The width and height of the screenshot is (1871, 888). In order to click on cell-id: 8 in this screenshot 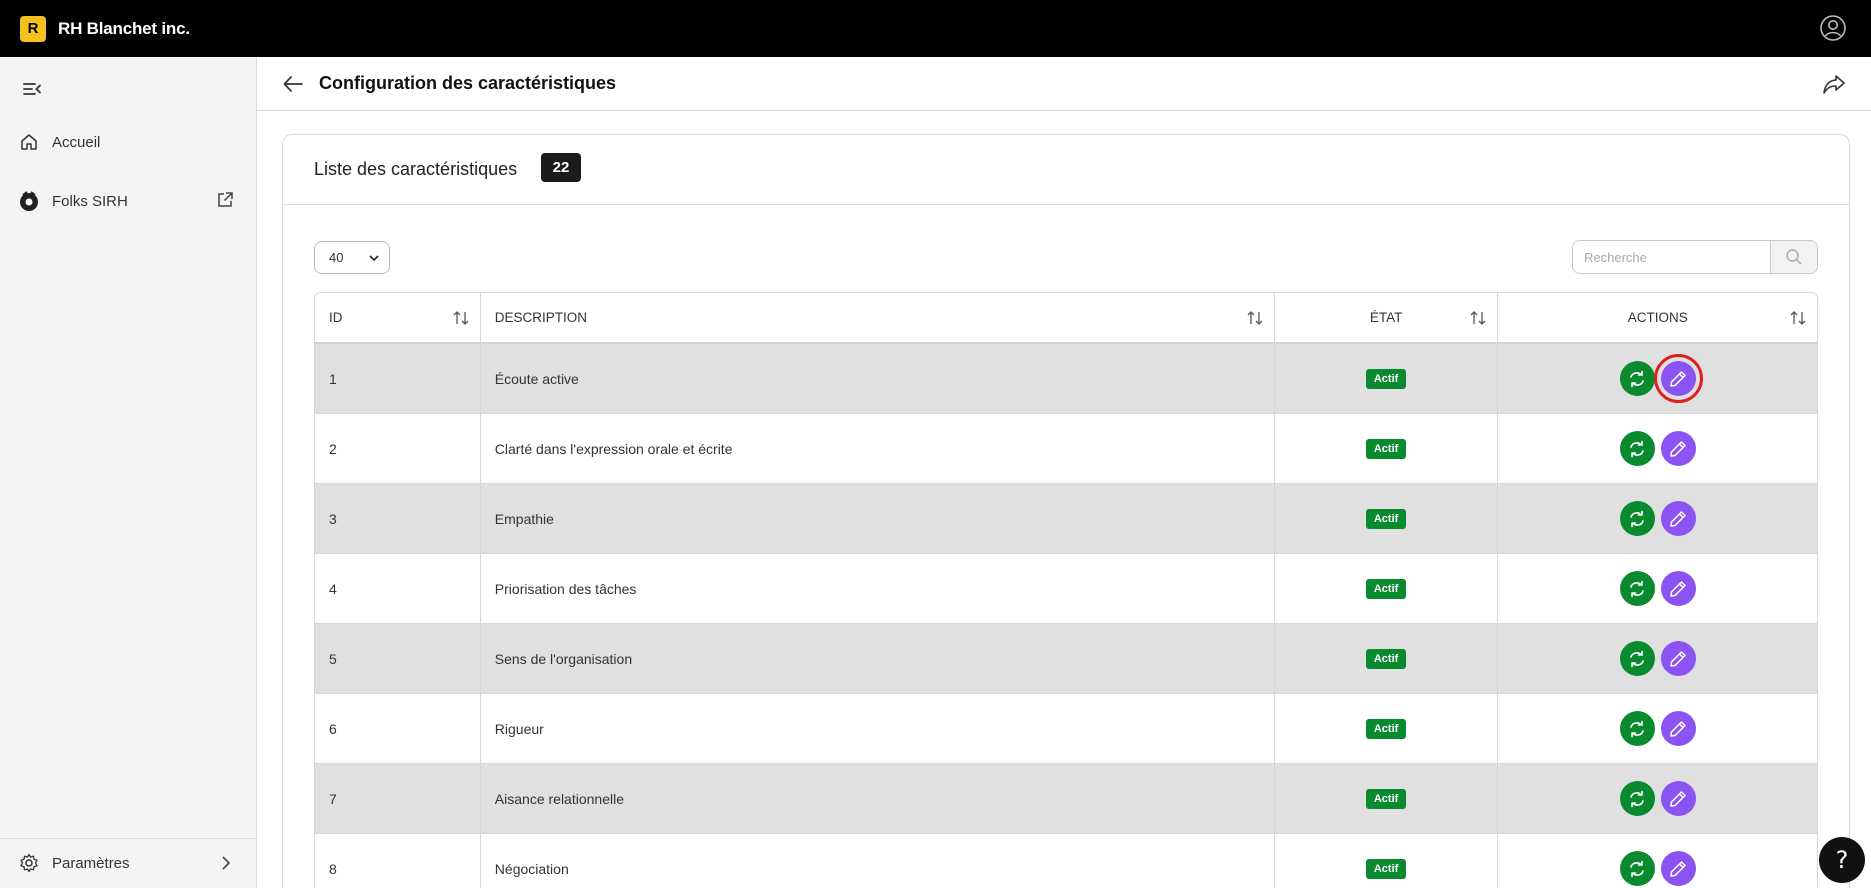, I will do `click(398, 861)`.